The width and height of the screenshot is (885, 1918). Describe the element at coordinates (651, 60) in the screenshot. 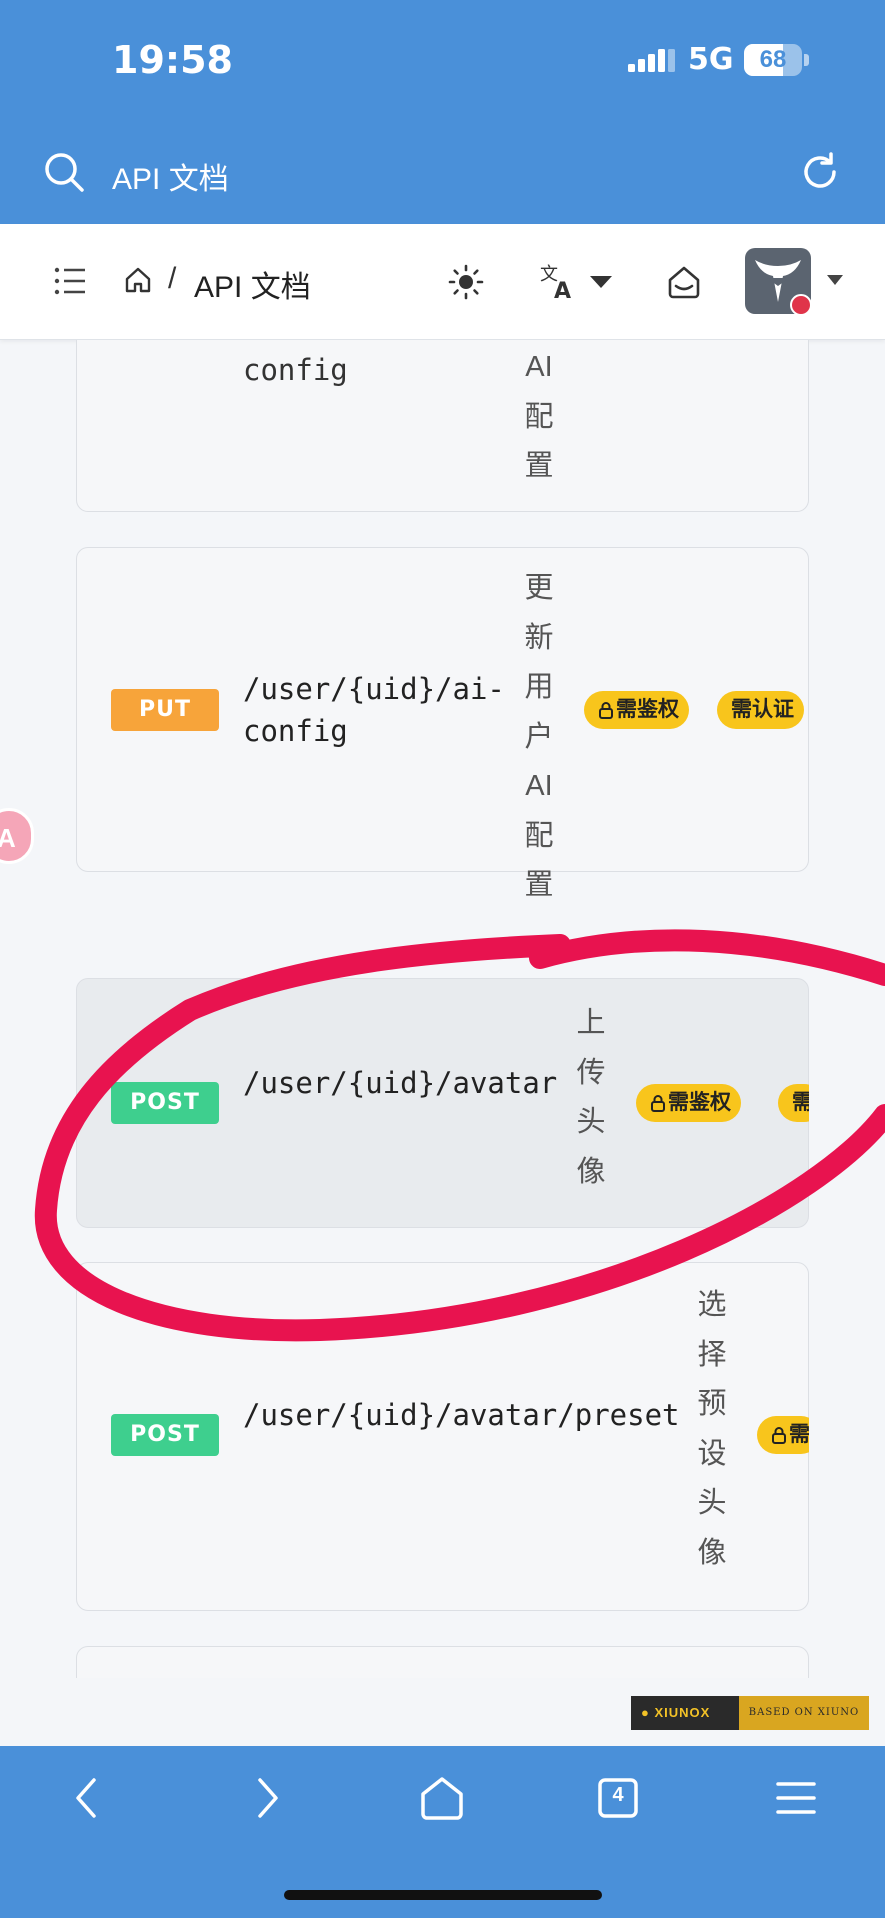

I see `signal-icon` at that location.